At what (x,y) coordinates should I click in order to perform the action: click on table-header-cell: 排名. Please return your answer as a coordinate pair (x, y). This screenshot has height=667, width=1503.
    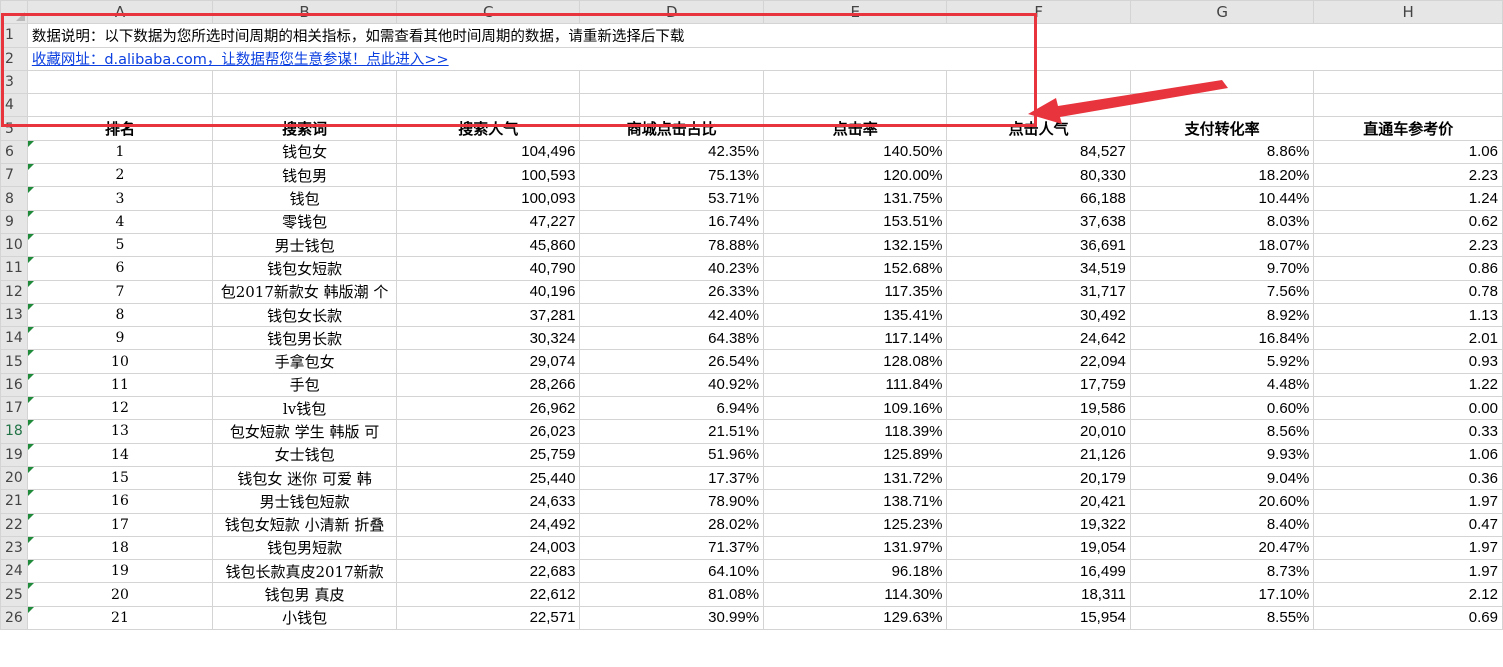
    Looking at the image, I should click on (120, 128).